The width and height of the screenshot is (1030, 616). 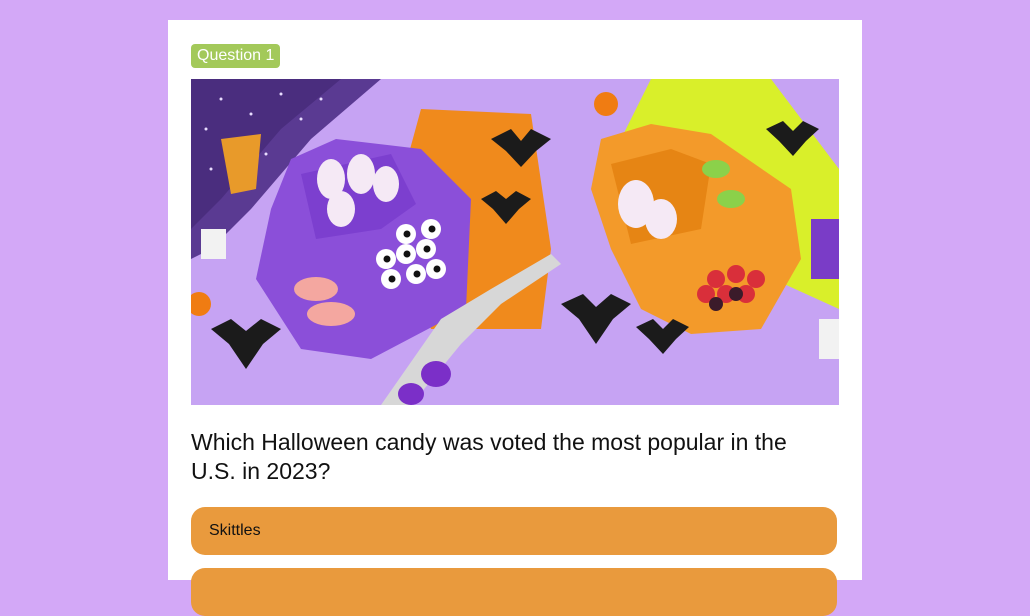 What do you see at coordinates (236, 56) in the screenshot?
I see `question-number-badge: Question 1` at bounding box center [236, 56].